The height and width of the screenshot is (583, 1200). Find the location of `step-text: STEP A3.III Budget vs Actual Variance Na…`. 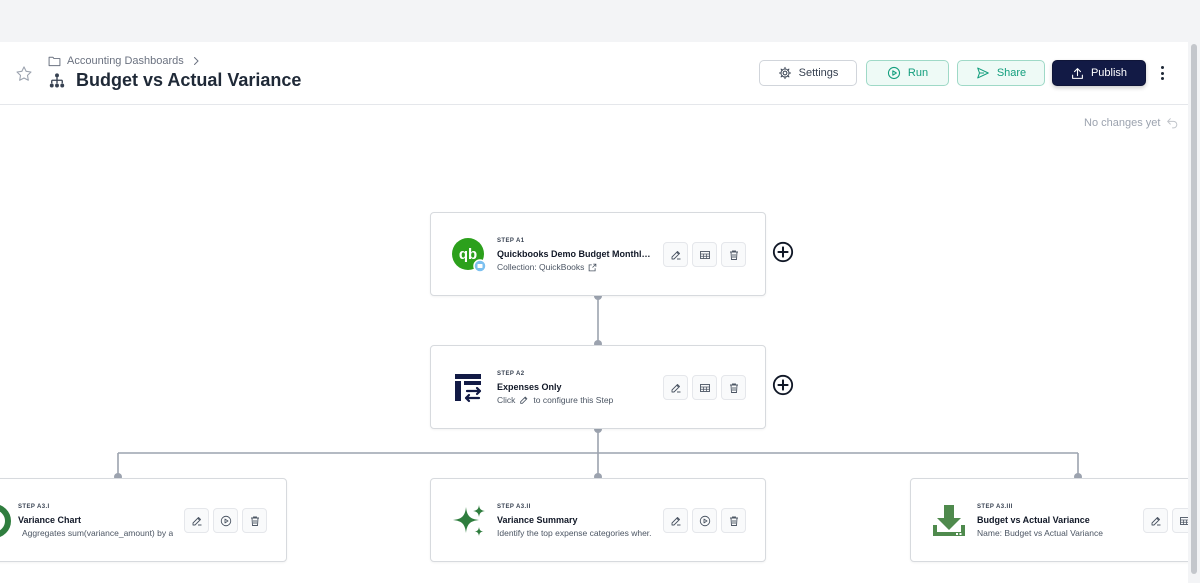

step-text: STEP A3.III Budget vs Actual Variance Na… is located at coordinates (1062, 521).